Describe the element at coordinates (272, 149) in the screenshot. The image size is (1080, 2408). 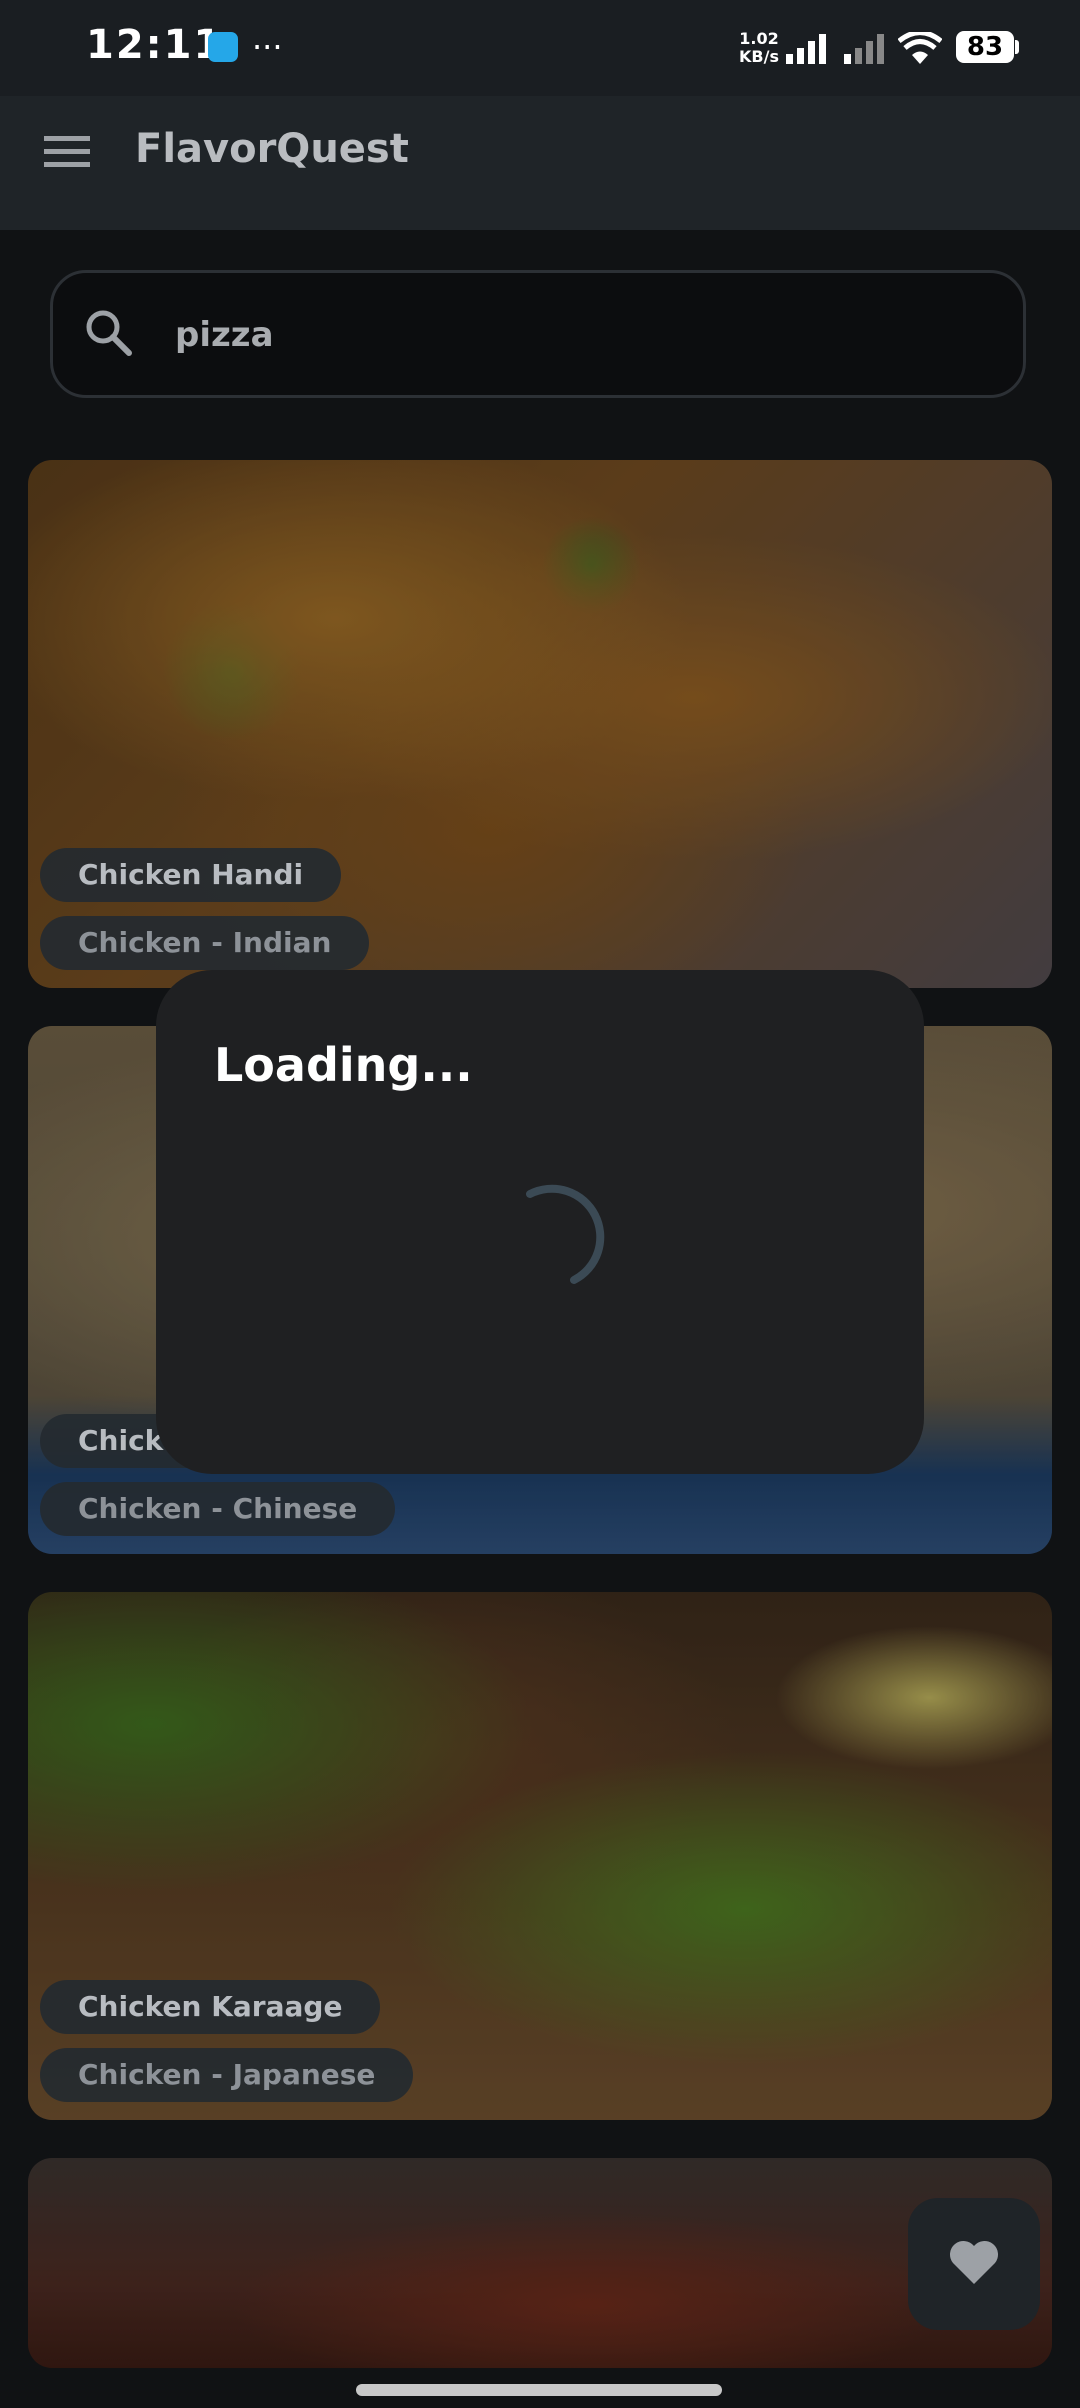
I see `app-title: FlavorQuest` at that location.